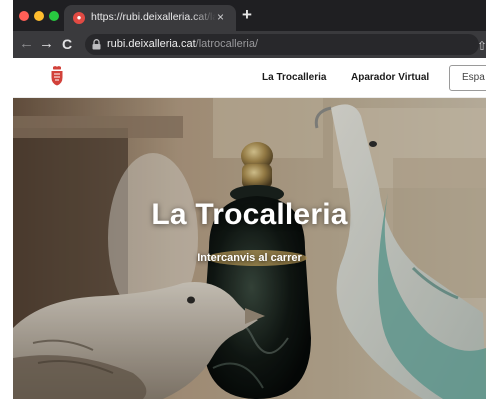 The width and height of the screenshot is (486, 399). Describe the element at coordinates (79, 18) in the screenshot. I see `deixalleria-favicon-icon: ●` at that location.